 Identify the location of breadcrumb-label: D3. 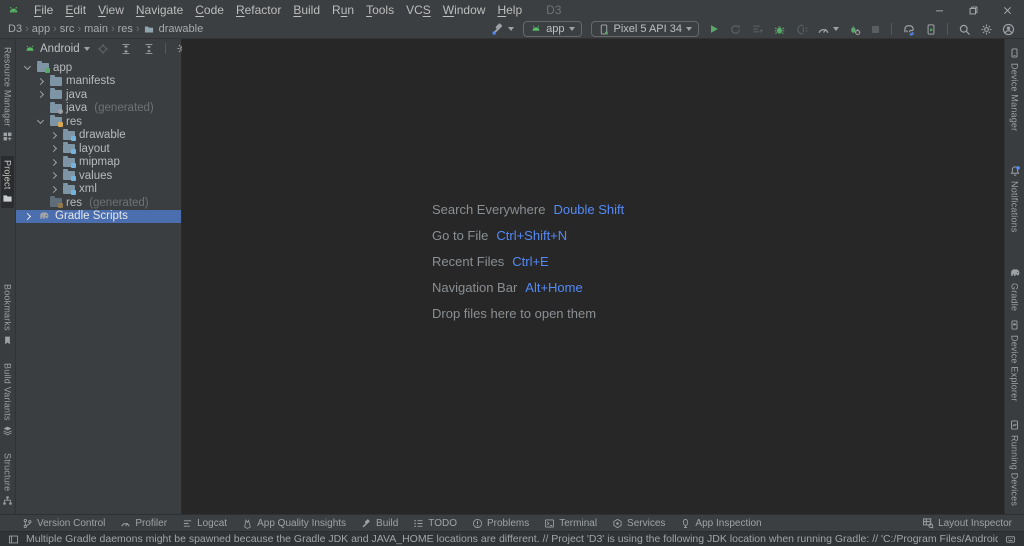
(15, 29).